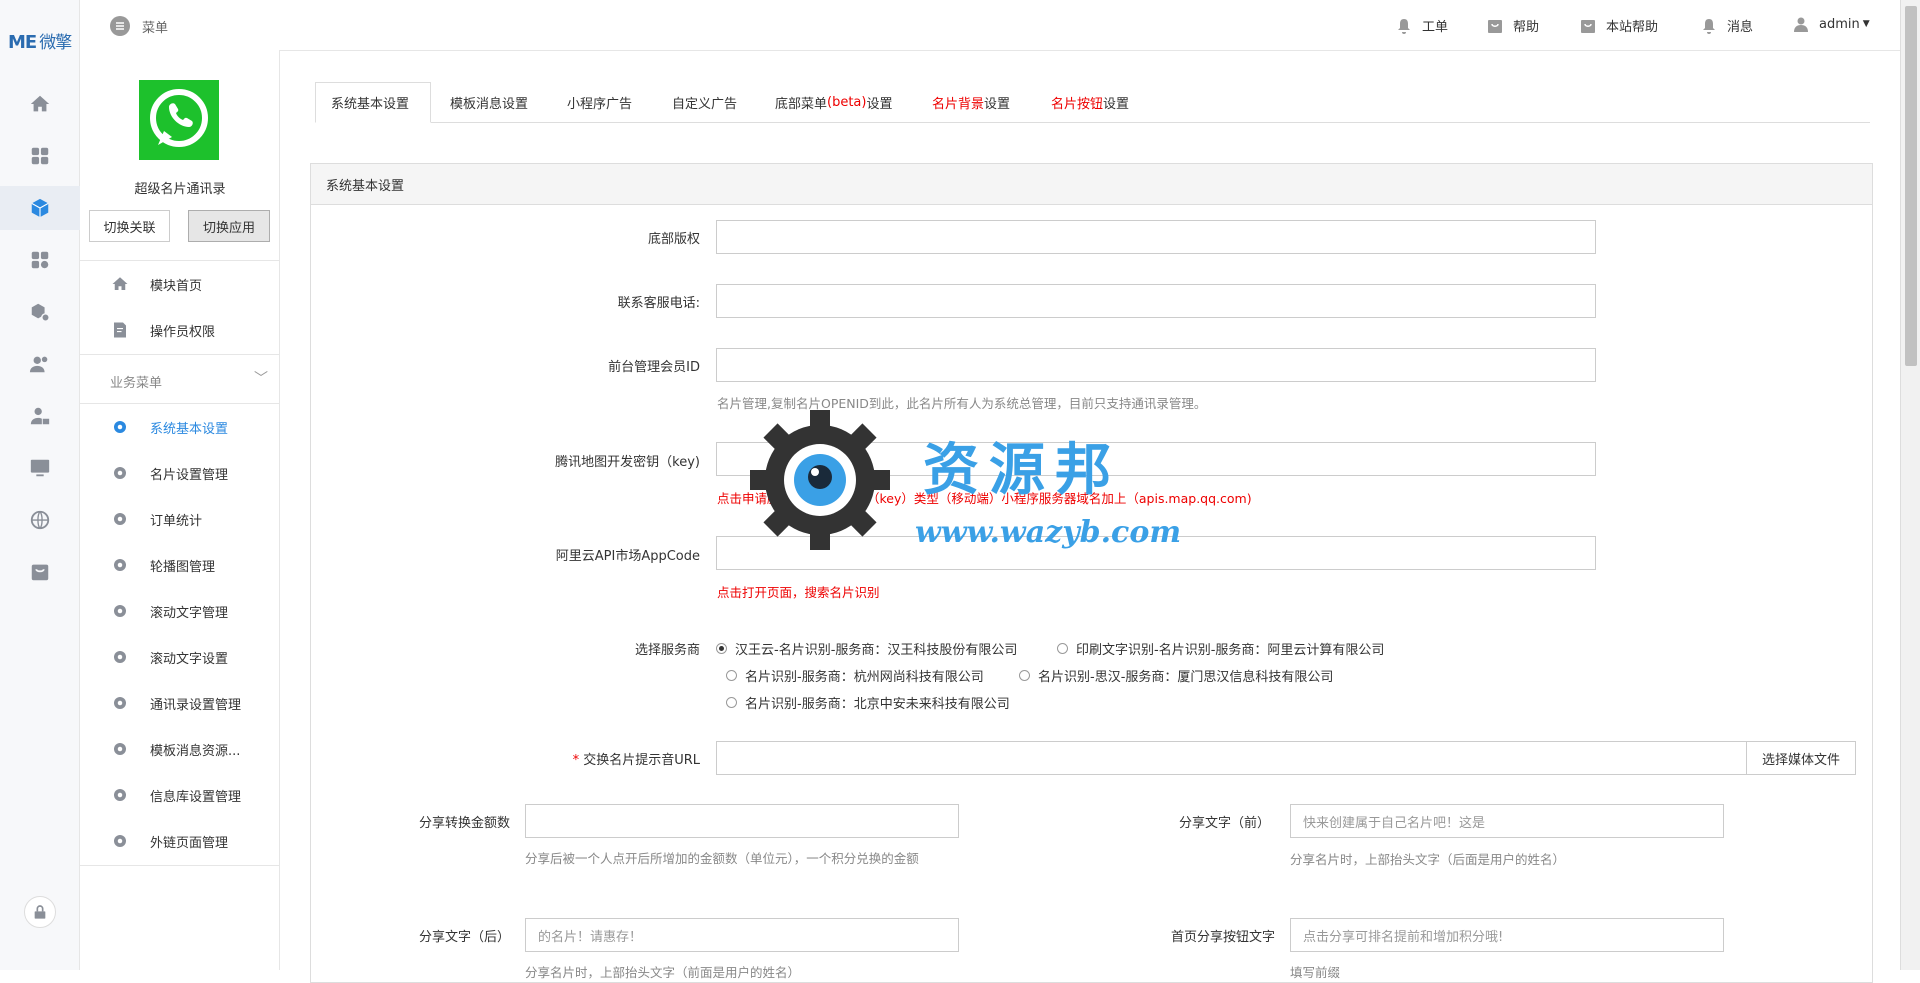  Describe the element at coordinates (742, 935) in the screenshot. I see `share-back-input: 的名片！请惠存！` at that location.